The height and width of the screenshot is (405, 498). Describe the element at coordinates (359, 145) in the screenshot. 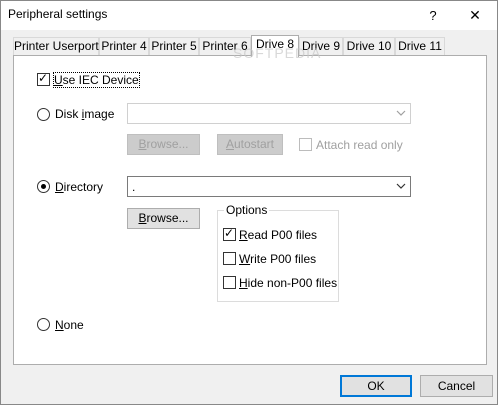

I see `attach-read-only-label: Attach read only` at that location.